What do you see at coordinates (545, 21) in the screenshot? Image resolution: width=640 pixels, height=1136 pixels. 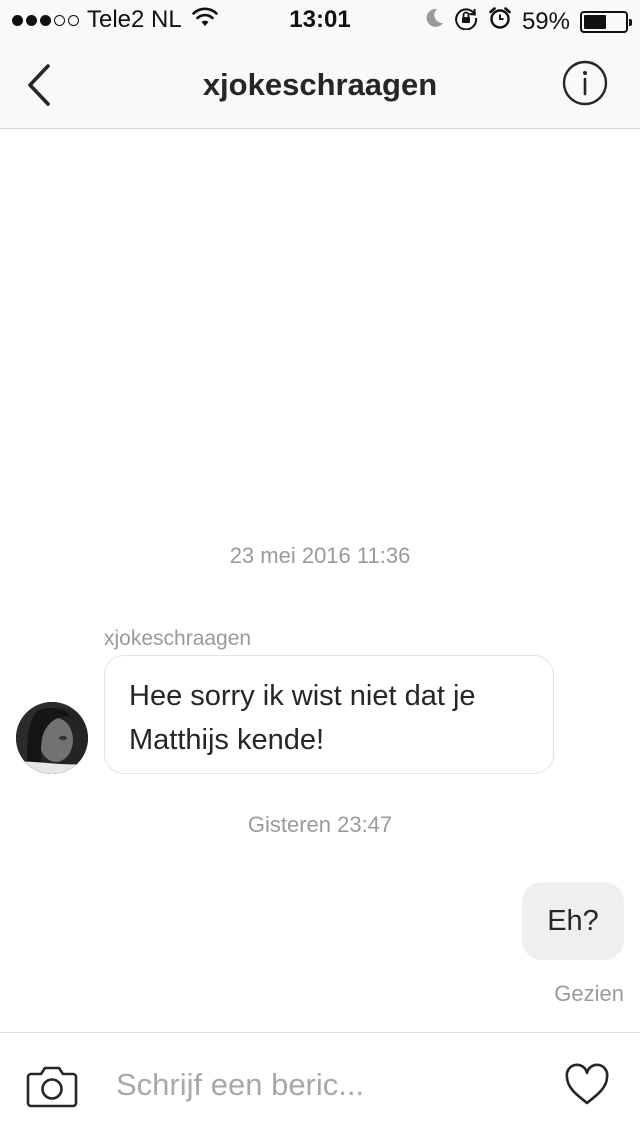 I see `battery-percentage: 59%` at bounding box center [545, 21].